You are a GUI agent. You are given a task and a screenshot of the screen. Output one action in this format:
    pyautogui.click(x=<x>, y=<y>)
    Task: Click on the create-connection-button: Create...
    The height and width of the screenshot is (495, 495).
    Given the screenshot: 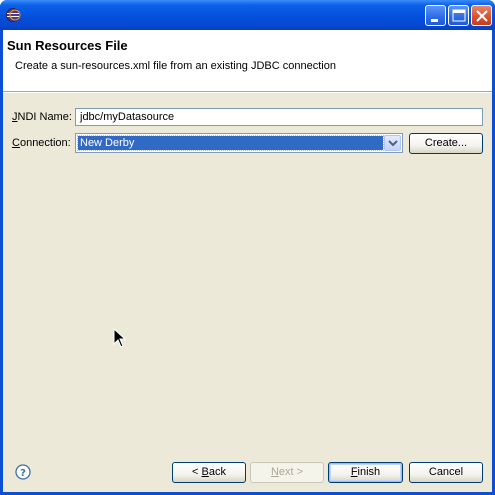 What is the action you would take?
    pyautogui.click(x=446, y=143)
    